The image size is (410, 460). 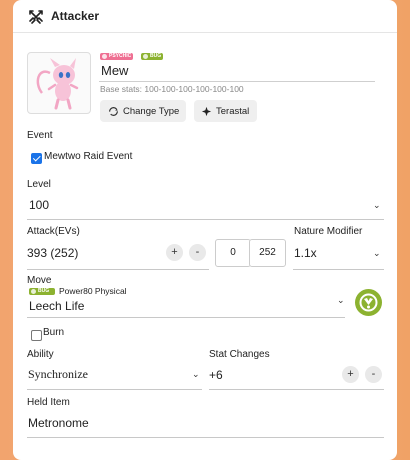 What do you see at coordinates (54, 332) in the screenshot?
I see `burn-label: Burn` at bounding box center [54, 332].